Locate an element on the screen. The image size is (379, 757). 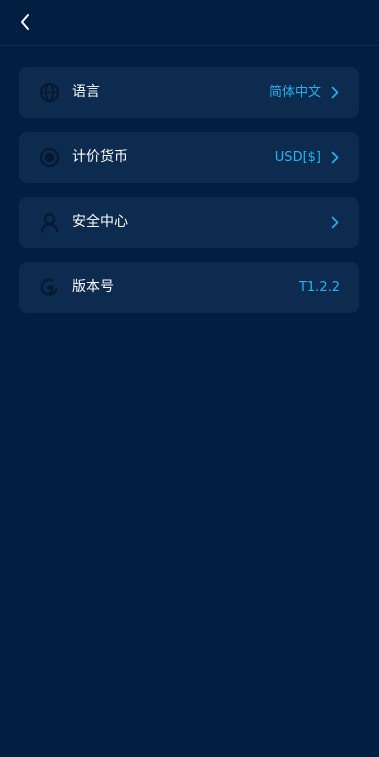
top-bar is located at coordinates (189, 23).